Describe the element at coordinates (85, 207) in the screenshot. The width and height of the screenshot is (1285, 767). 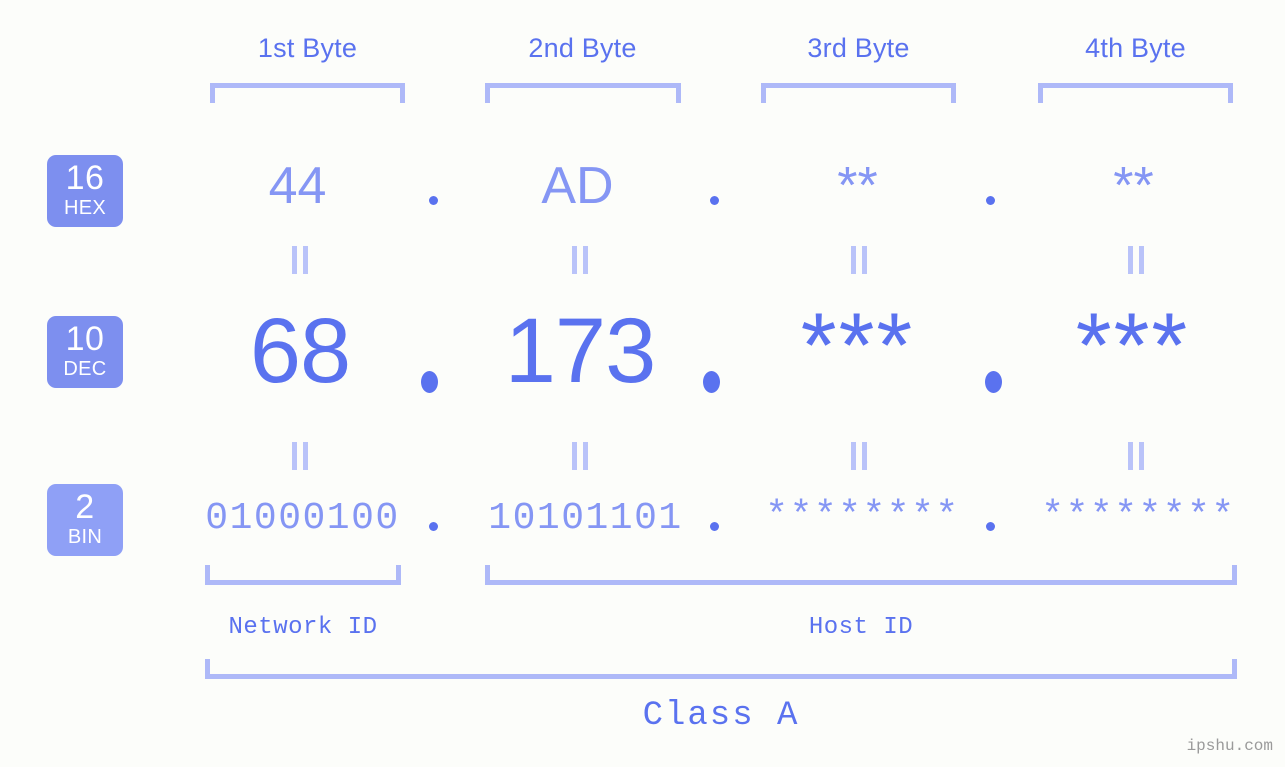
I see `badge-hex-radix: HEX` at that location.